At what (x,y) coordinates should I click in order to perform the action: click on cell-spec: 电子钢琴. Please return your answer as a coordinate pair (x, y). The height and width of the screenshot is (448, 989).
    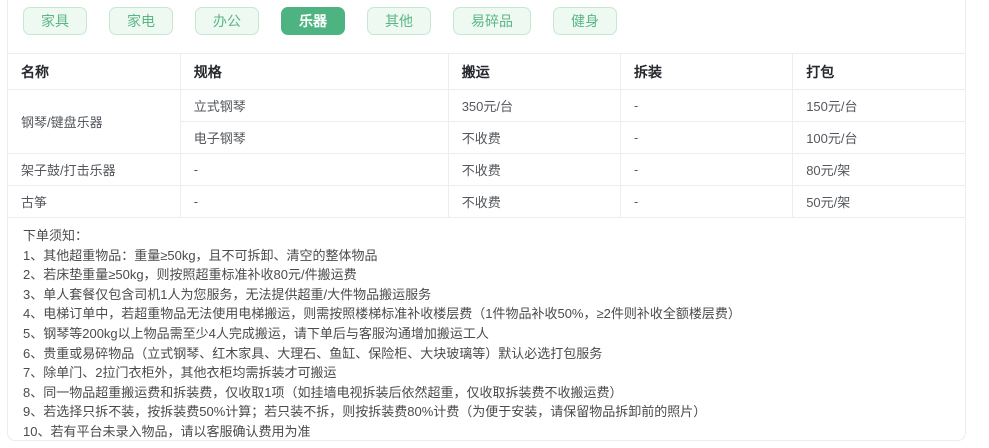
    Looking at the image, I should click on (314, 137).